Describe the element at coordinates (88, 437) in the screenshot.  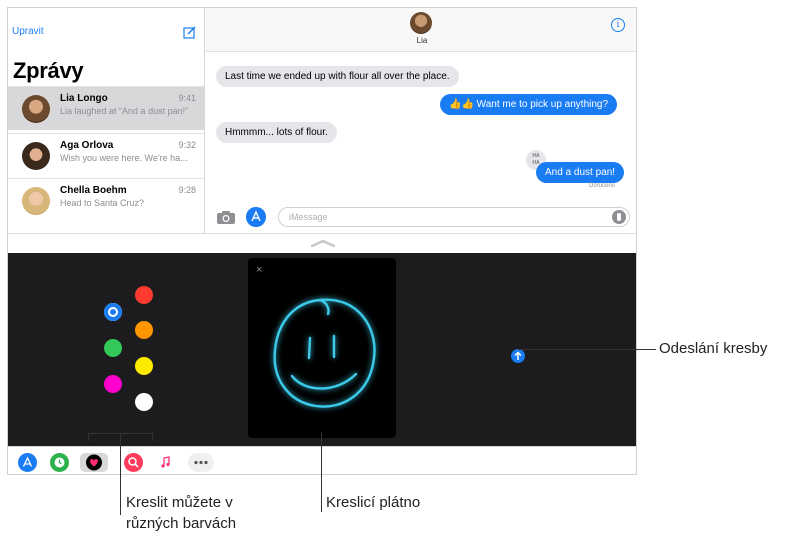
I see `callout-bracket-left` at that location.